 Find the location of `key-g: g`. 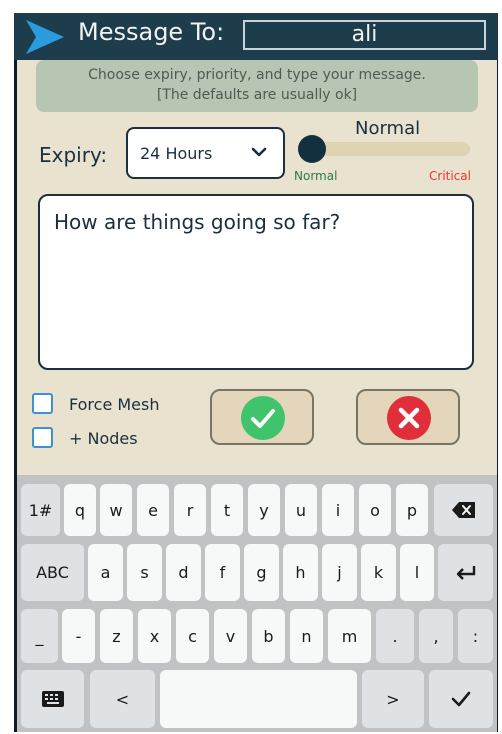

key-g: g is located at coordinates (261, 572).